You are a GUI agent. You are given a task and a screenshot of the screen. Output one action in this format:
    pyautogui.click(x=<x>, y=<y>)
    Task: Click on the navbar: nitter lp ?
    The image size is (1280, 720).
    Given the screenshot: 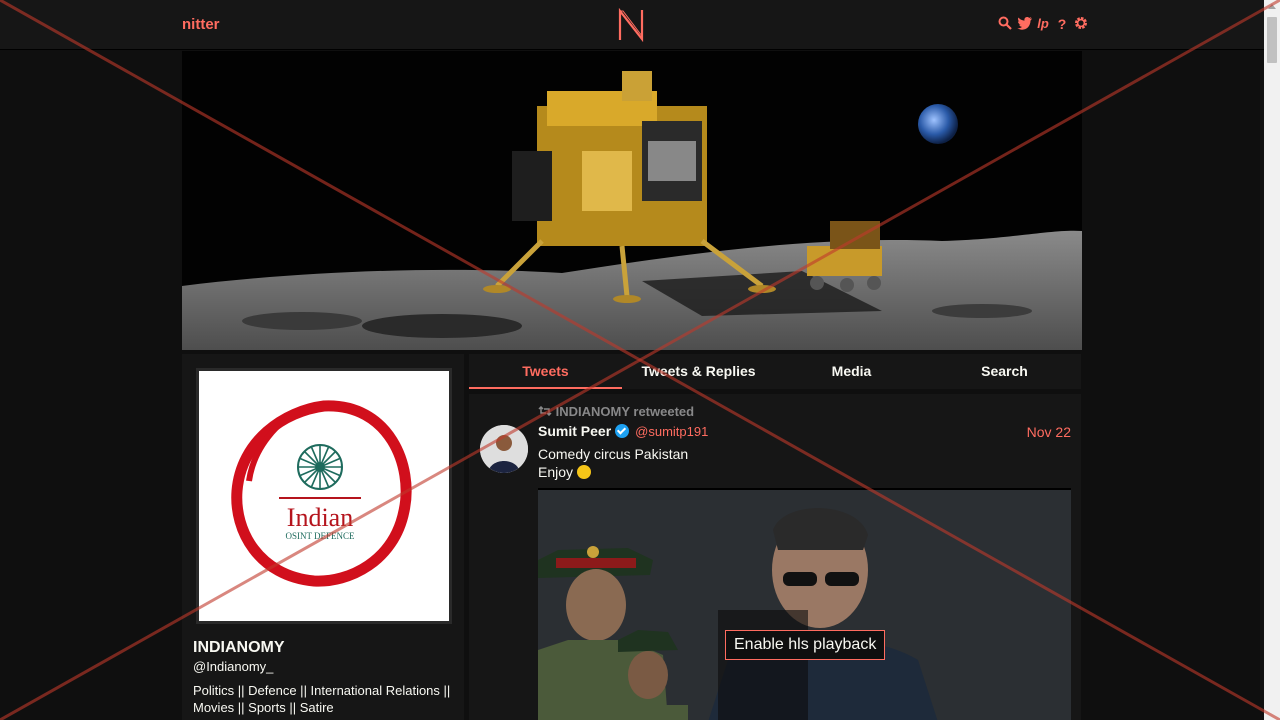 What is the action you would take?
    pyautogui.click(x=632, y=25)
    